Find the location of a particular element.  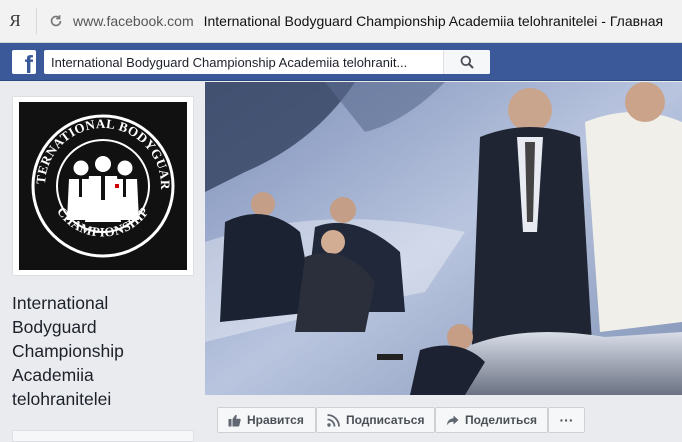

facebook-logo-letter: f is located at coordinates (28, 63).